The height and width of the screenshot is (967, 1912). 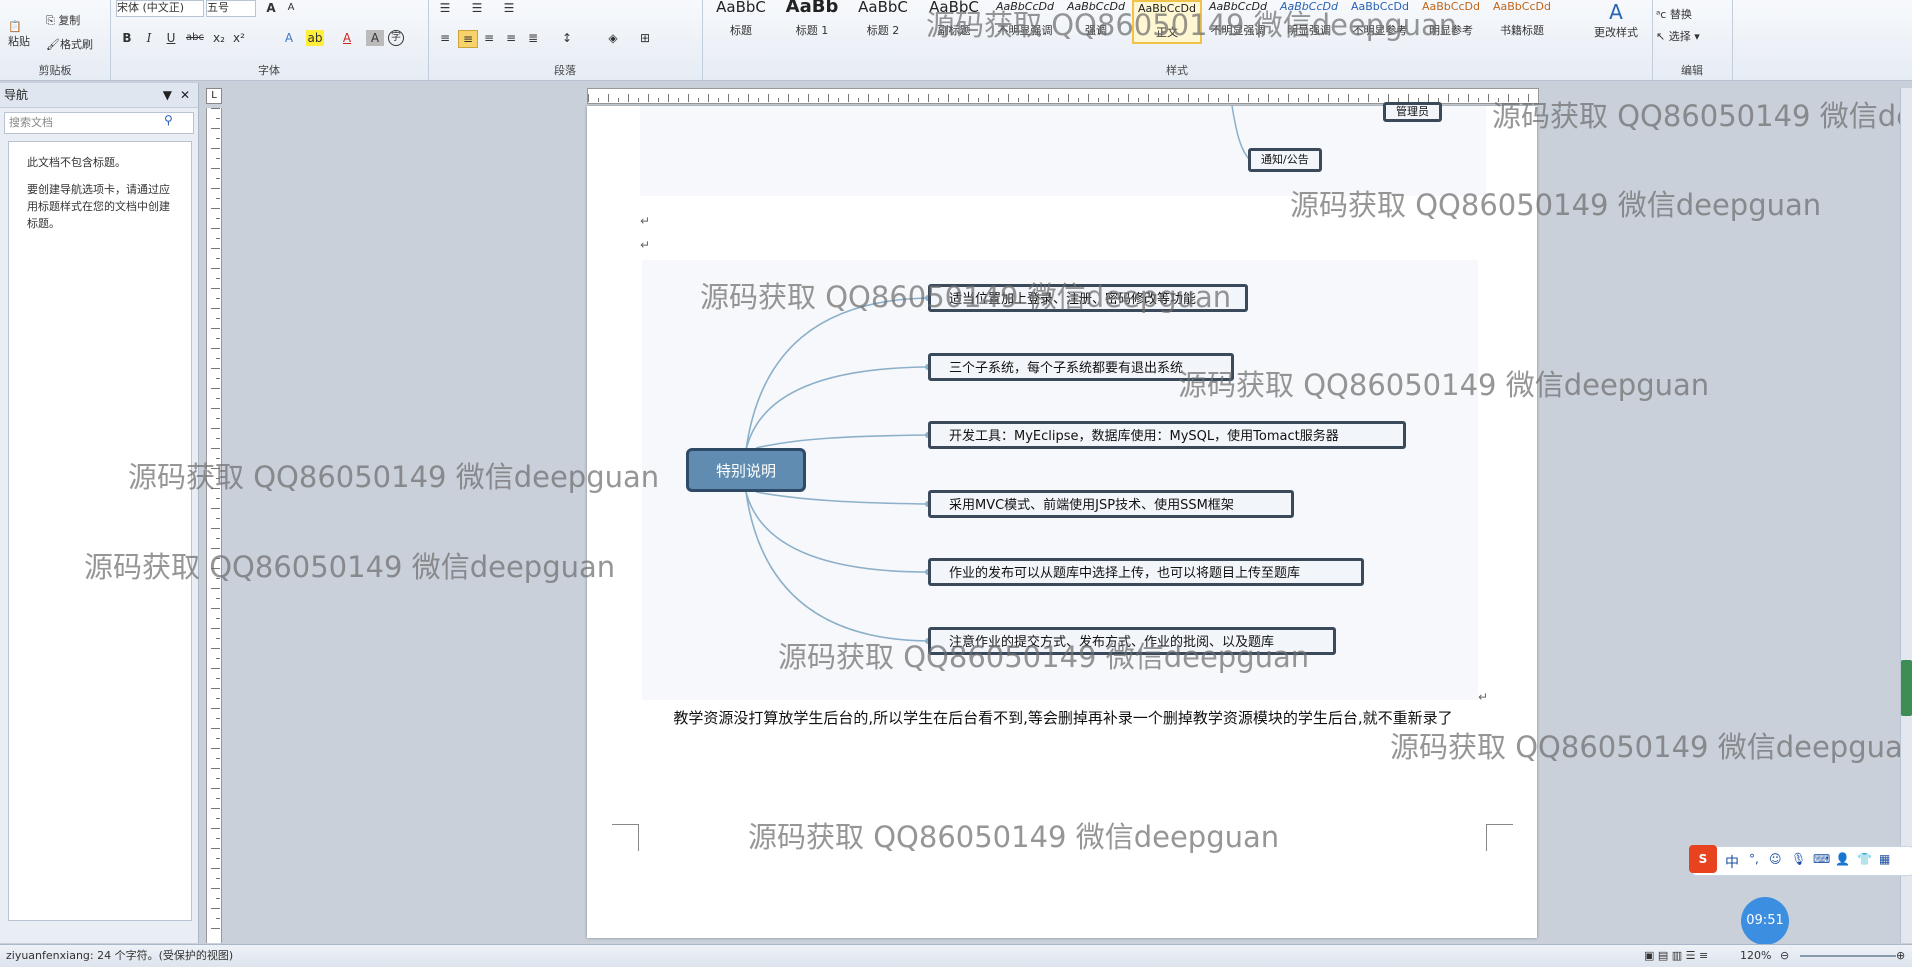 What do you see at coordinates (1755, 956) in the screenshot?
I see `zoom-level: 120%` at bounding box center [1755, 956].